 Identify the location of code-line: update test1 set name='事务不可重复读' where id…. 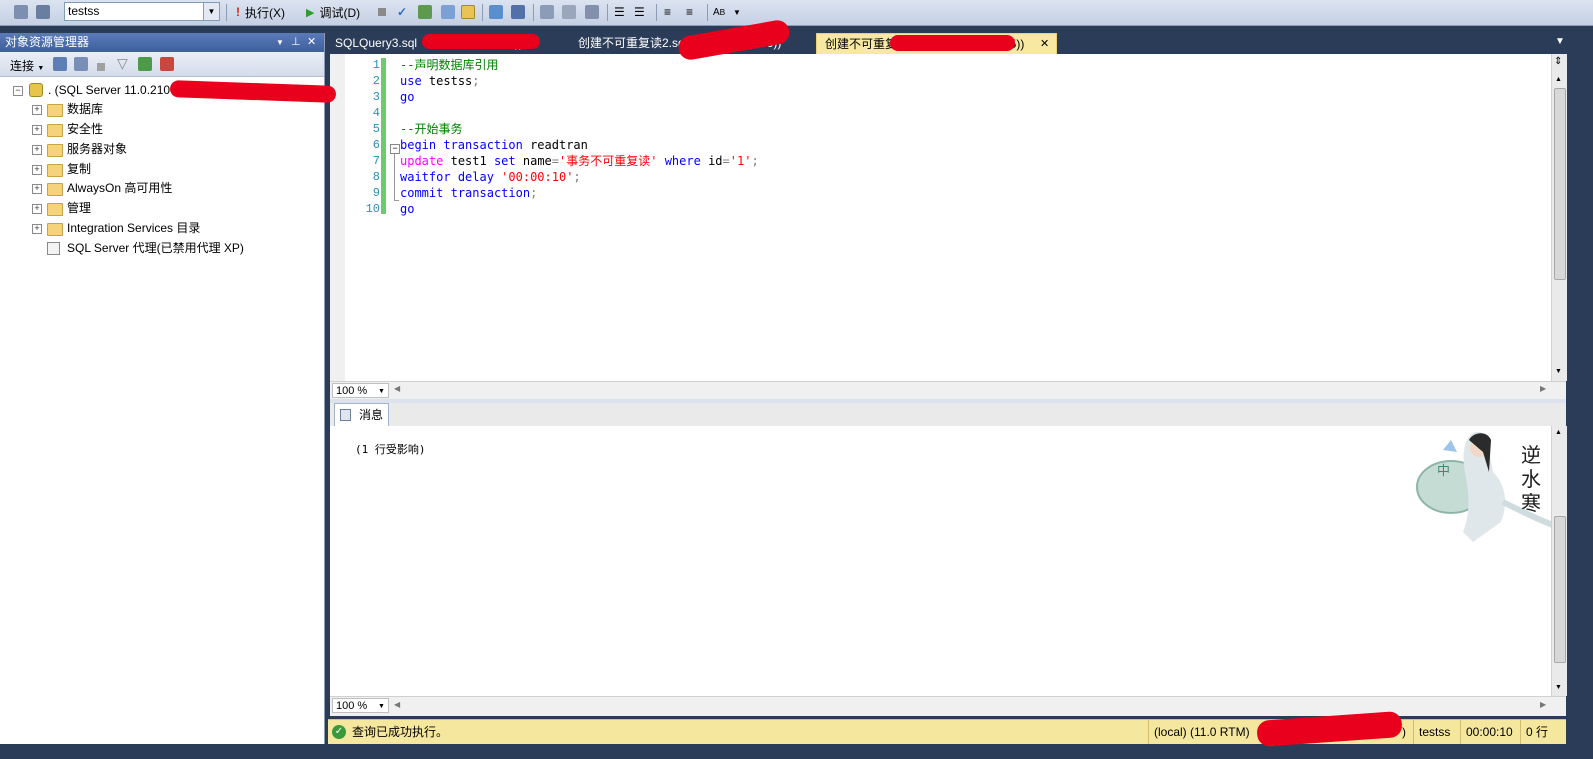
(579, 161).